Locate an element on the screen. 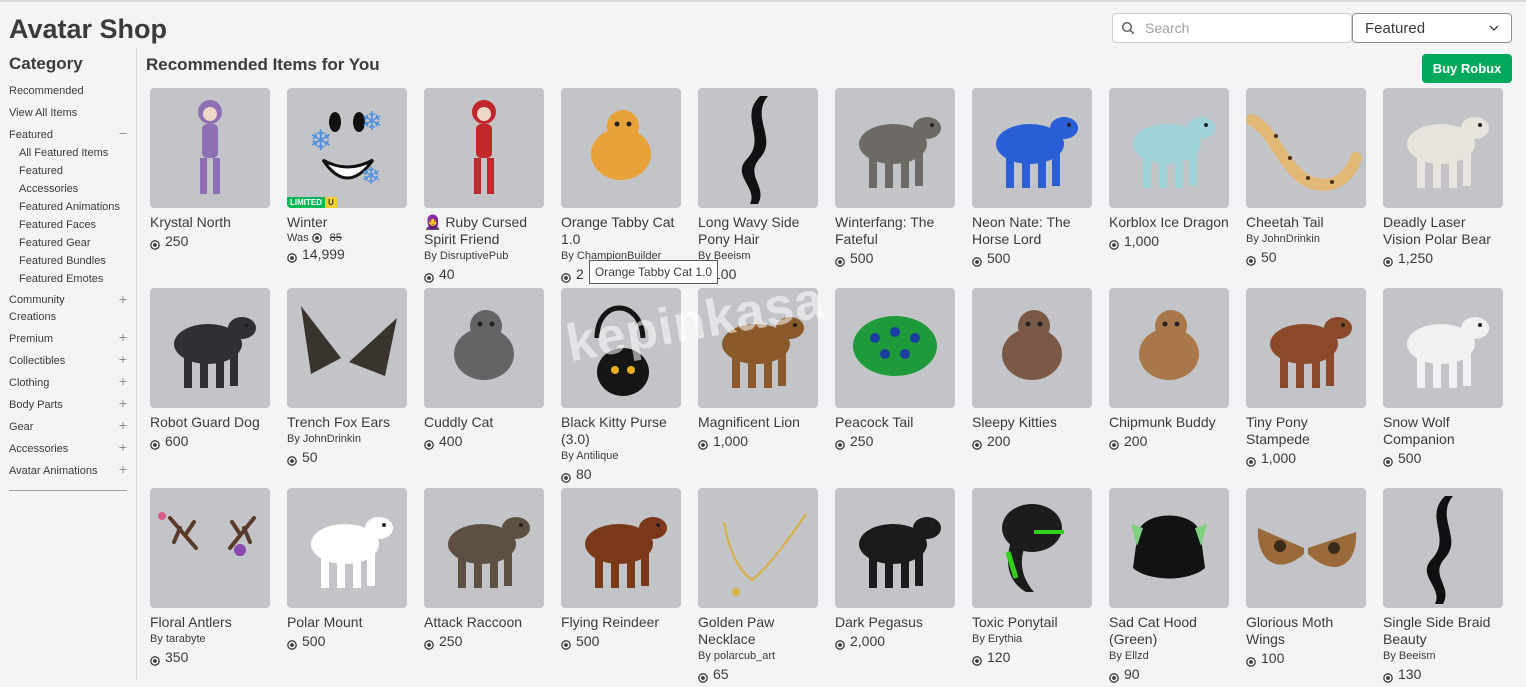  item-card: Neon Nate: The Horse Lord 500 is located at coordinates (1032, 177).